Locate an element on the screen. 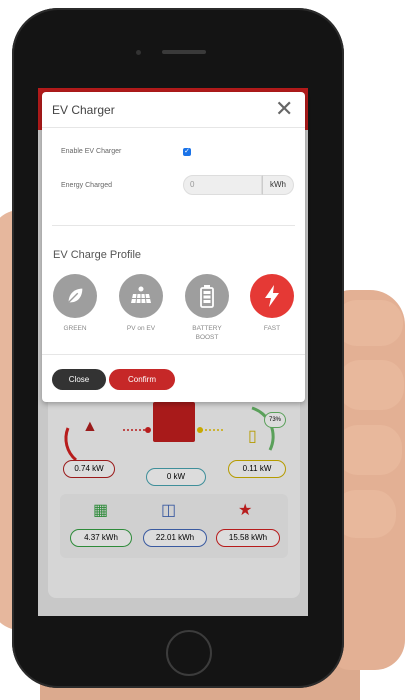 The height and width of the screenshot is (700, 405). earpiece-speaker is located at coordinates (184, 52).